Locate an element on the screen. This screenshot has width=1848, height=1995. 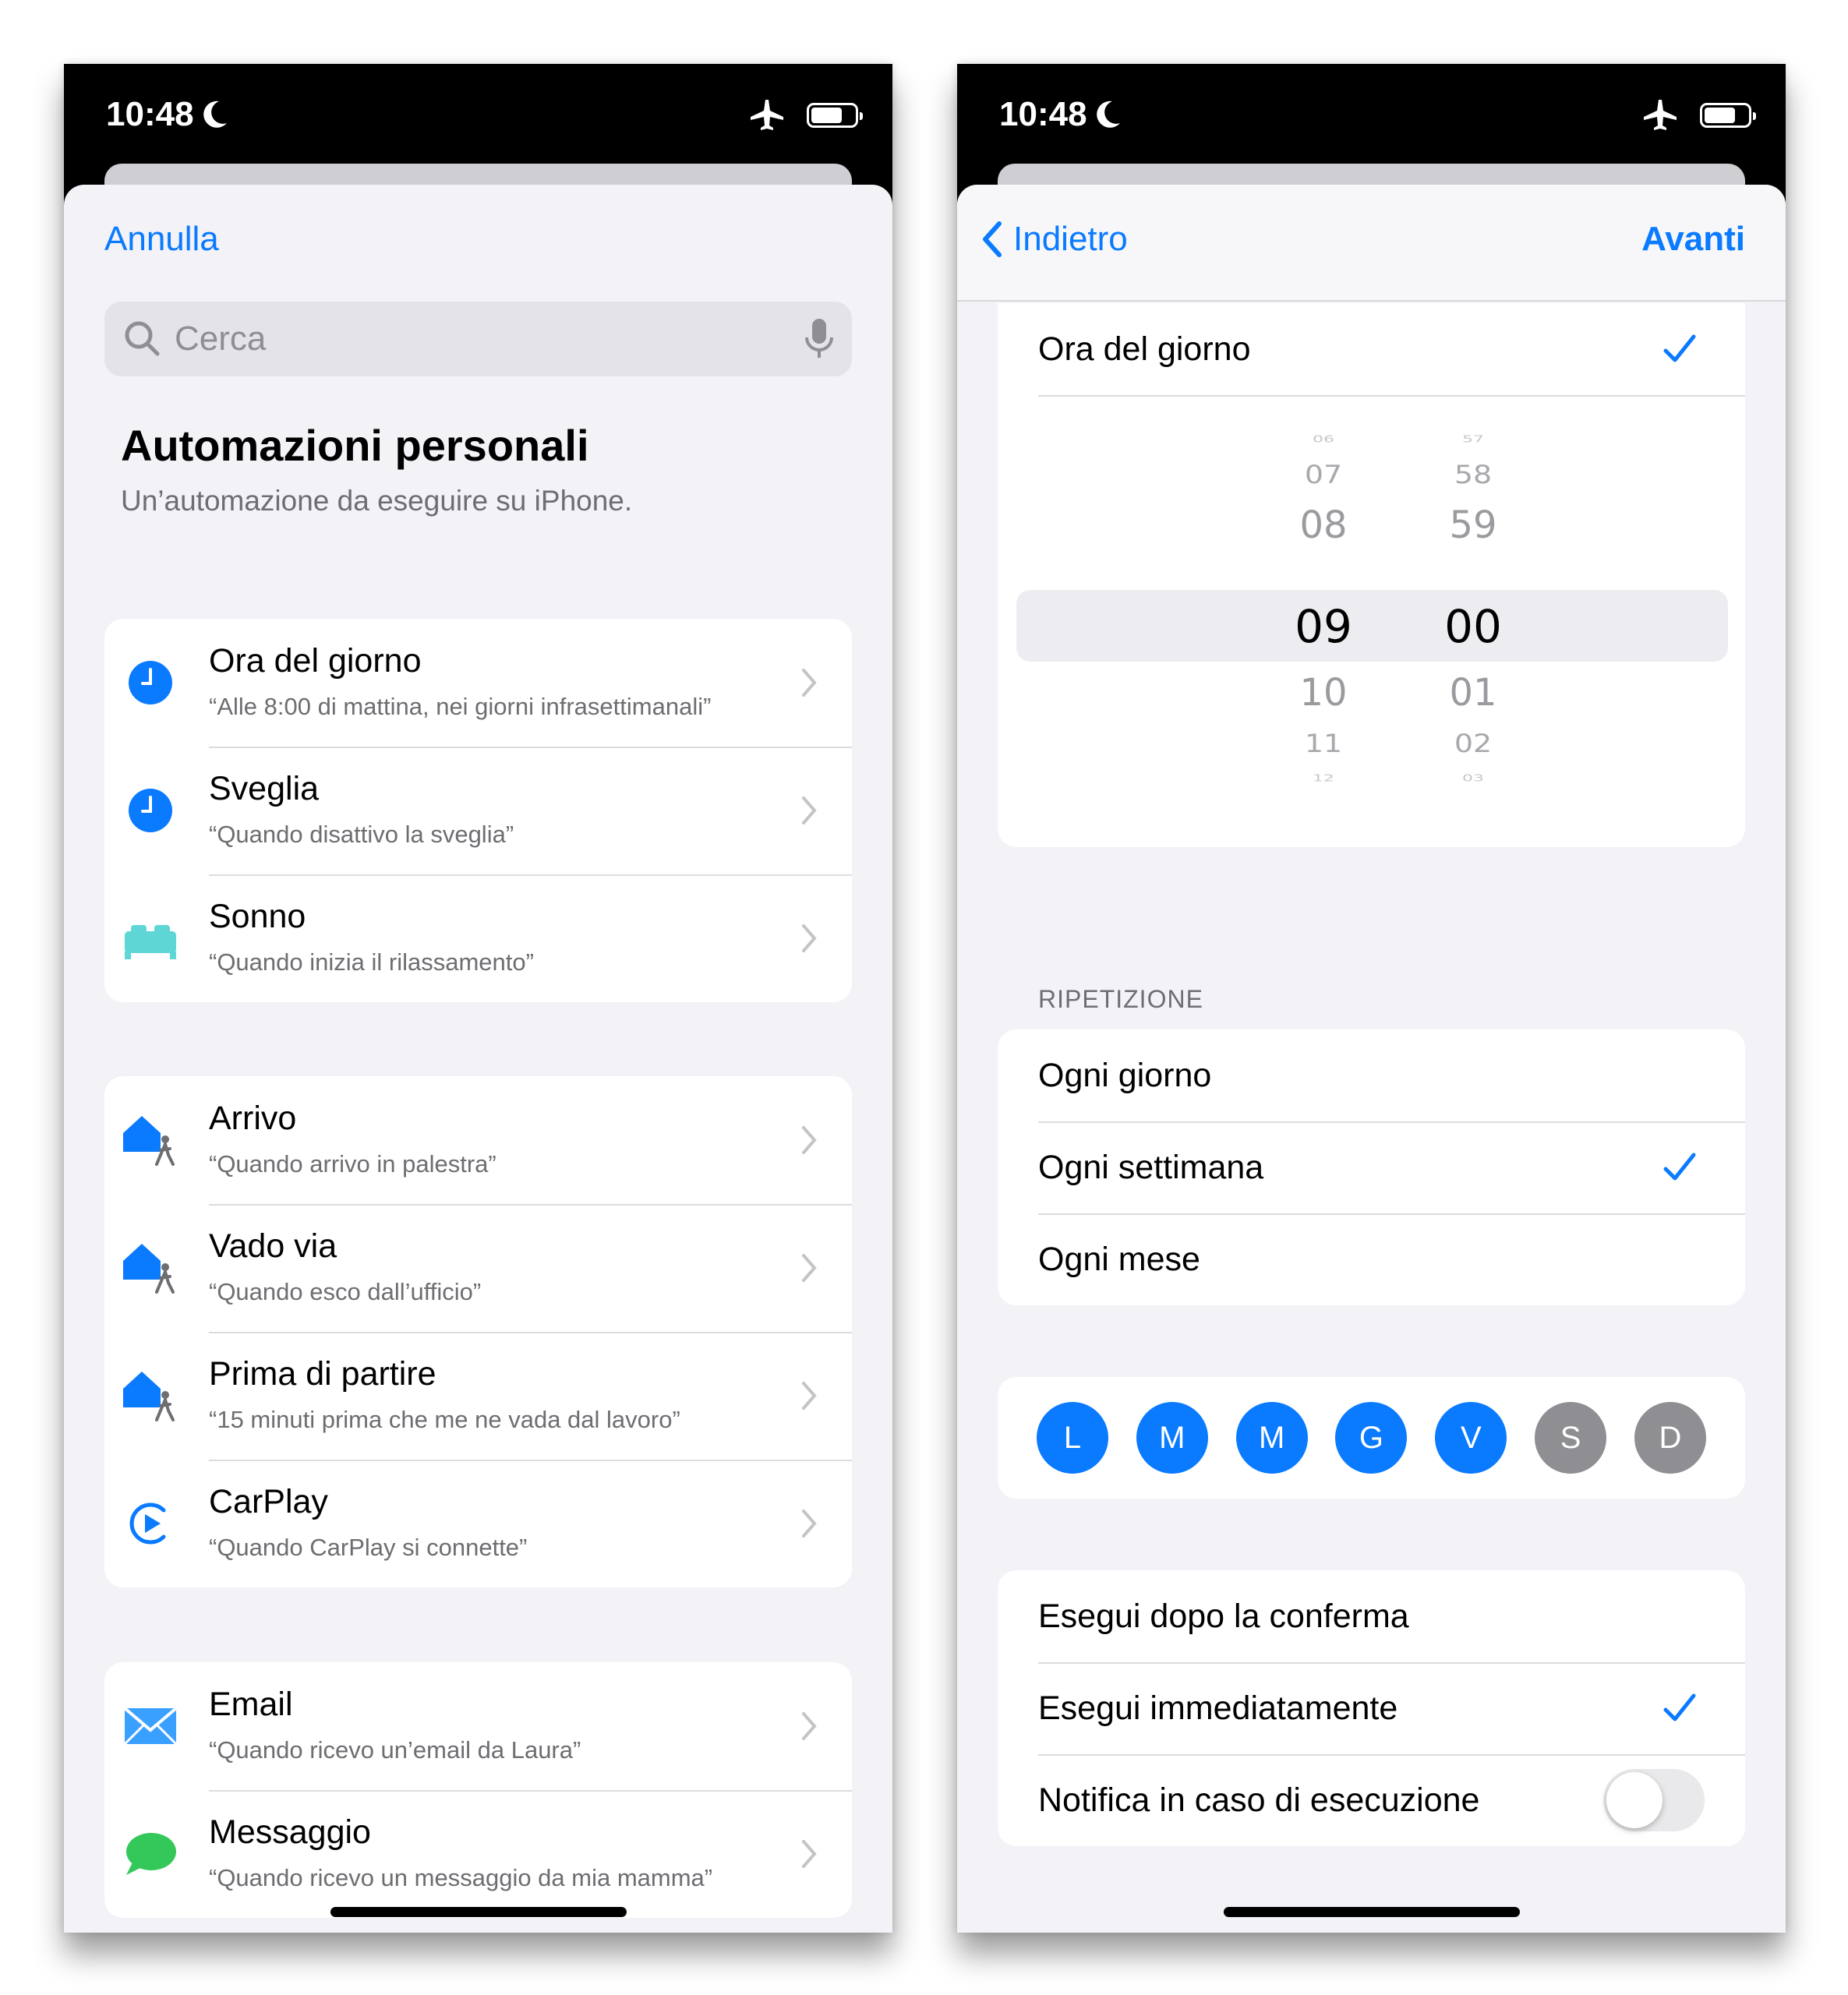
day-martedi: M is located at coordinates (1172, 1438).